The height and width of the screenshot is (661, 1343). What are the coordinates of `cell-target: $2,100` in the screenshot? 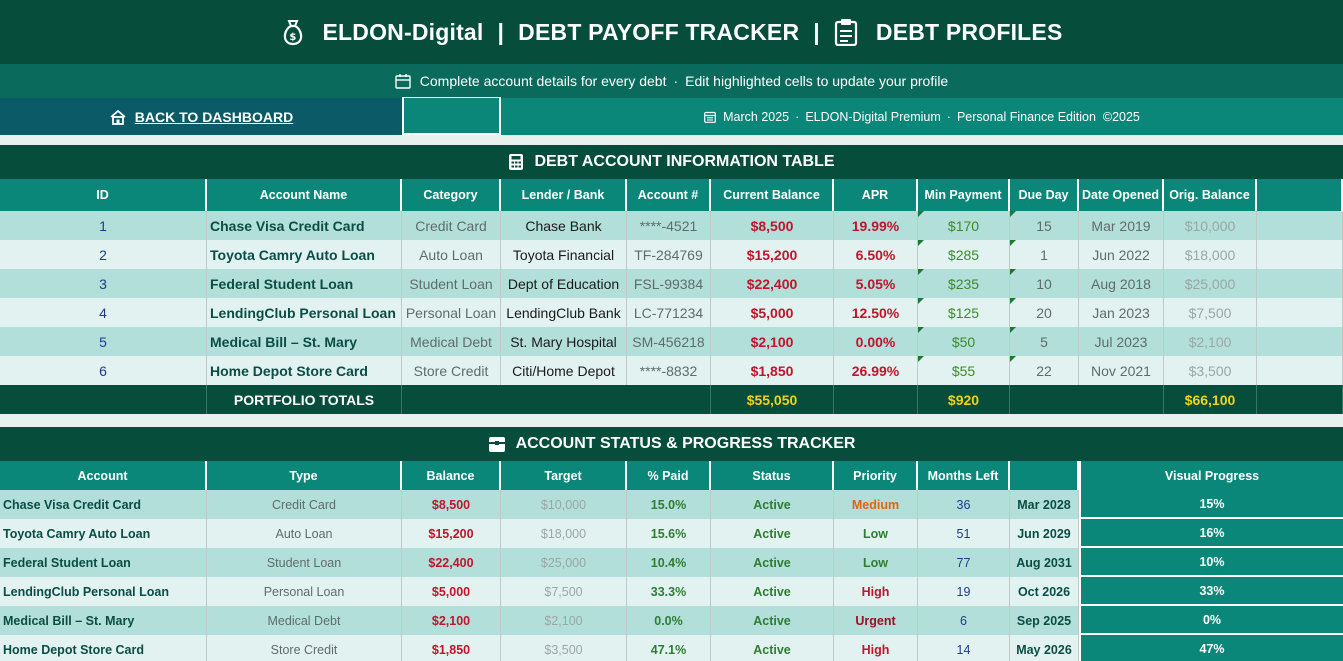 It's located at (564, 620).